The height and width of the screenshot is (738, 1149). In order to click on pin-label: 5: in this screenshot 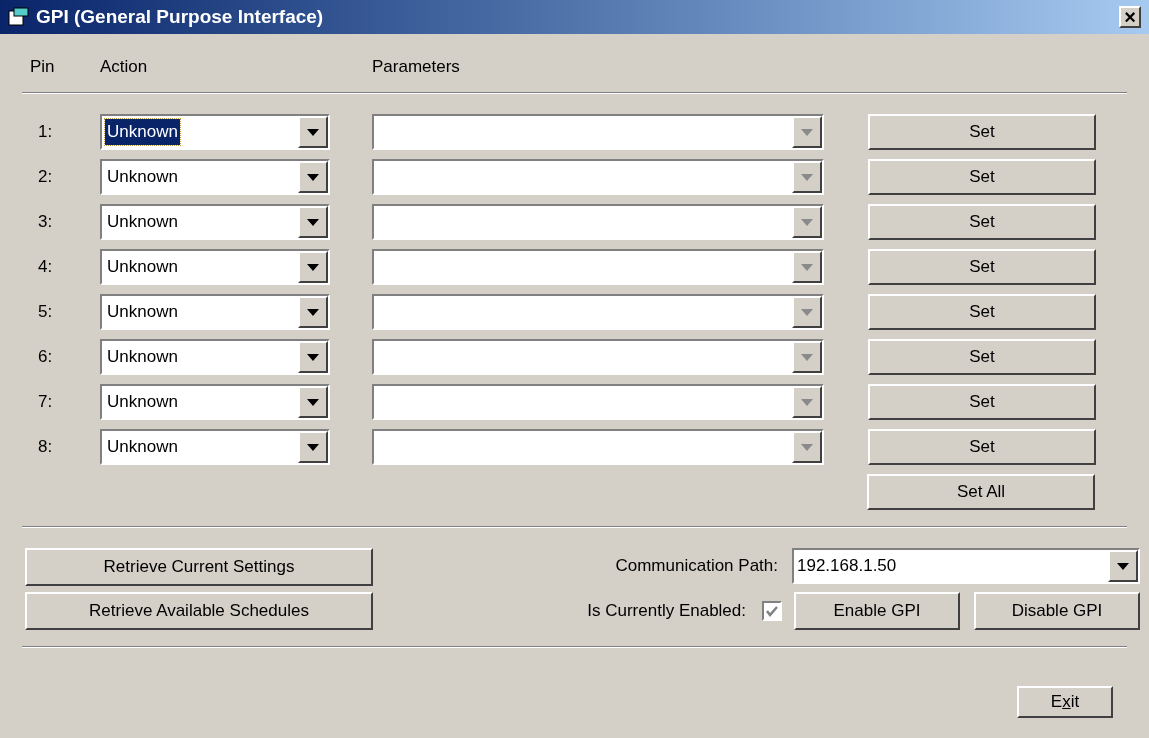, I will do `click(46, 312)`.